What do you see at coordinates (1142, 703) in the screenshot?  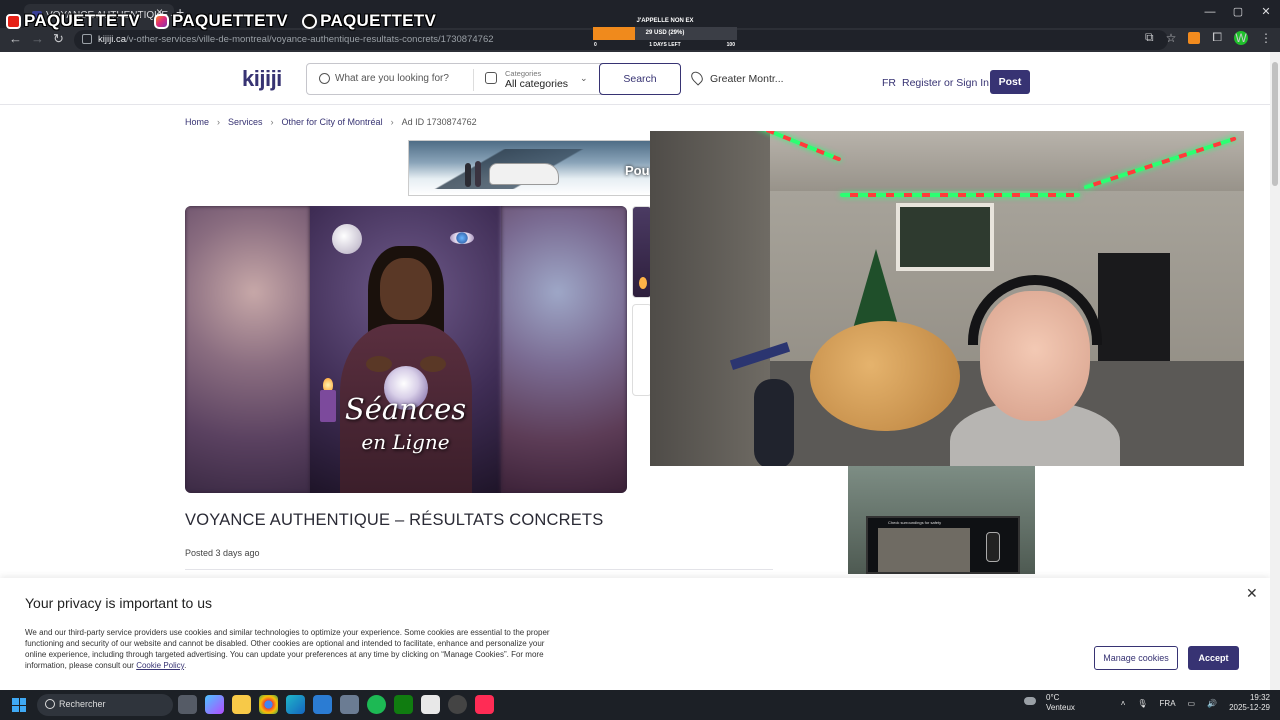 I see `microphone-icon: 🎙` at bounding box center [1142, 703].